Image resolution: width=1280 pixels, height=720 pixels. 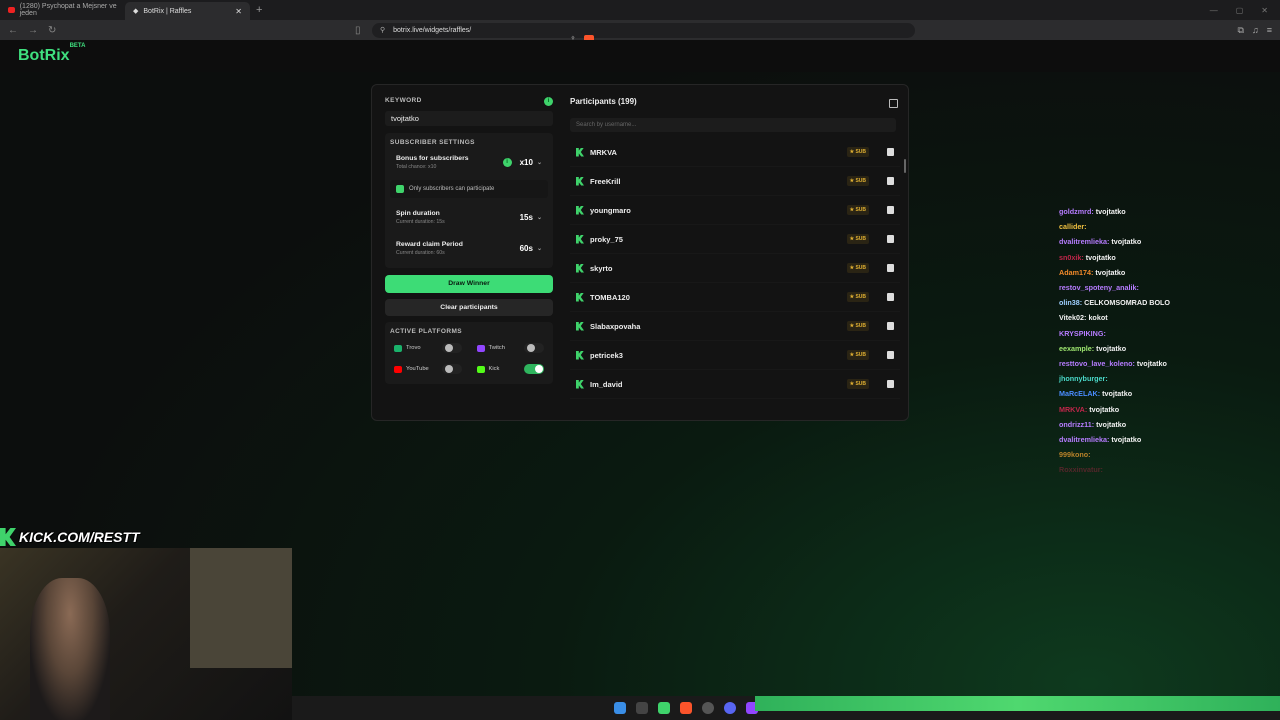 I want to click on sub-badge: ★ SUB, so click(x=857, y=210).